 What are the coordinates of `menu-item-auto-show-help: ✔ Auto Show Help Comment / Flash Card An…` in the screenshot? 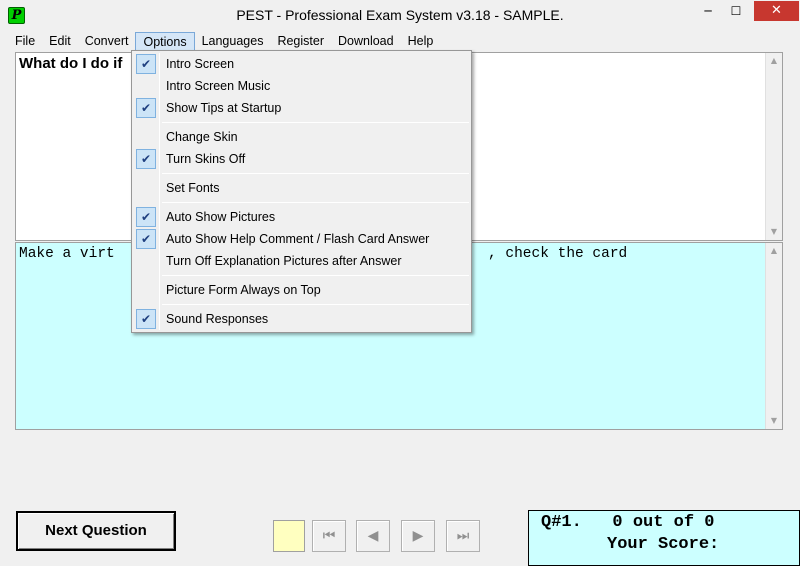 It's located at (301, 239).